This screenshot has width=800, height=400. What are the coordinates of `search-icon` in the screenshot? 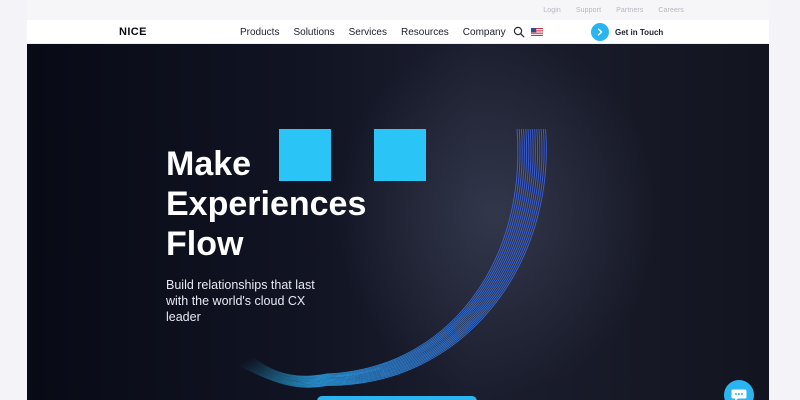 It's located at (519, 32).